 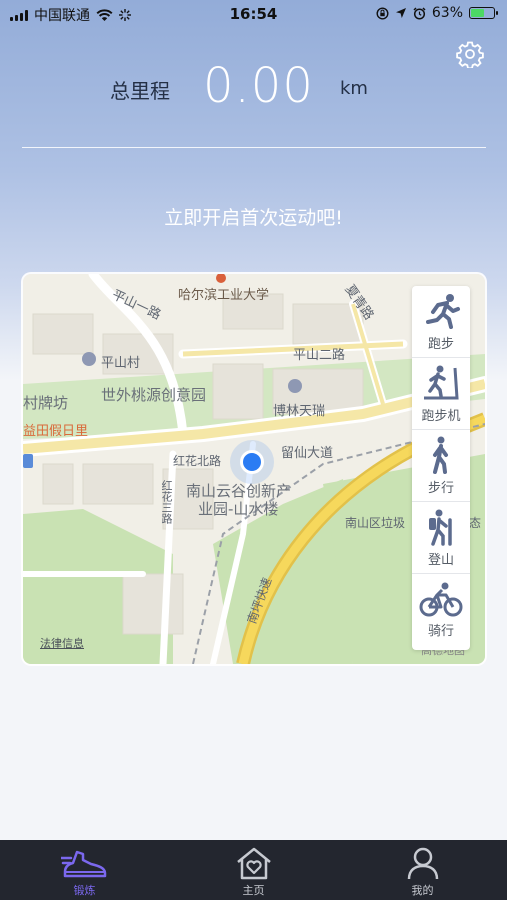 I want to click on walking-icon, so click(x=440, y=455).